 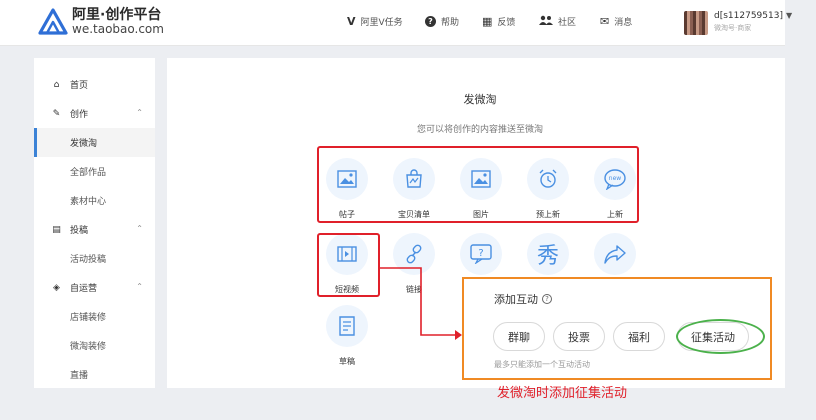 I want to click on annotation-caption: 发微淘时添加征集活动, so click(x=562, y=393).